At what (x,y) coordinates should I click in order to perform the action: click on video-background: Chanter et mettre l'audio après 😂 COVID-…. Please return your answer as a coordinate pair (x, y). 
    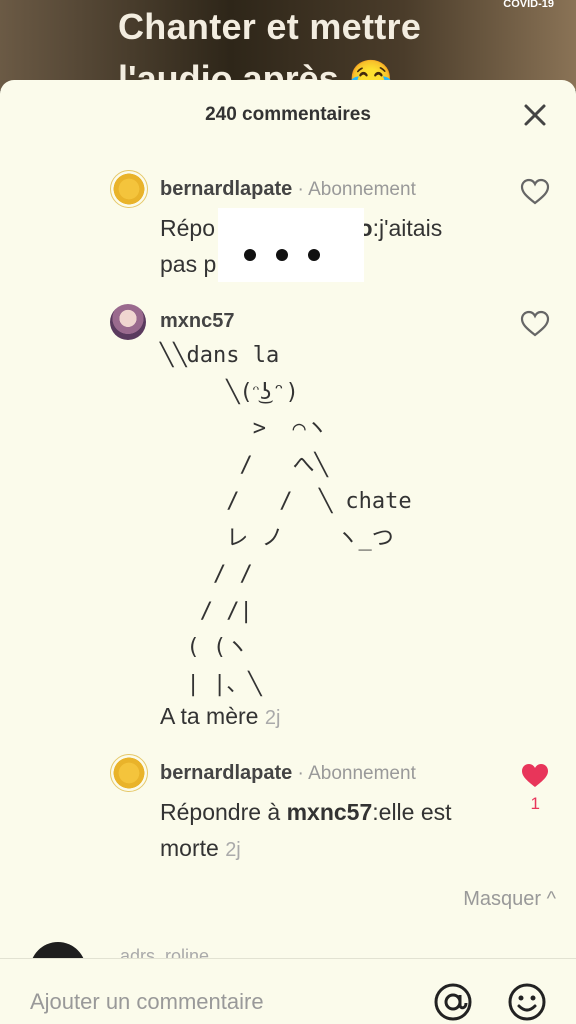
    Looking at the image, I should click on (288, 45).